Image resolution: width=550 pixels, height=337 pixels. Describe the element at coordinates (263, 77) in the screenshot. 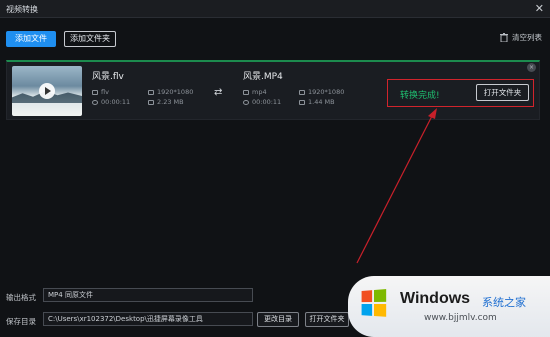

I see `target-file-name: 风景.MP4` at that location.